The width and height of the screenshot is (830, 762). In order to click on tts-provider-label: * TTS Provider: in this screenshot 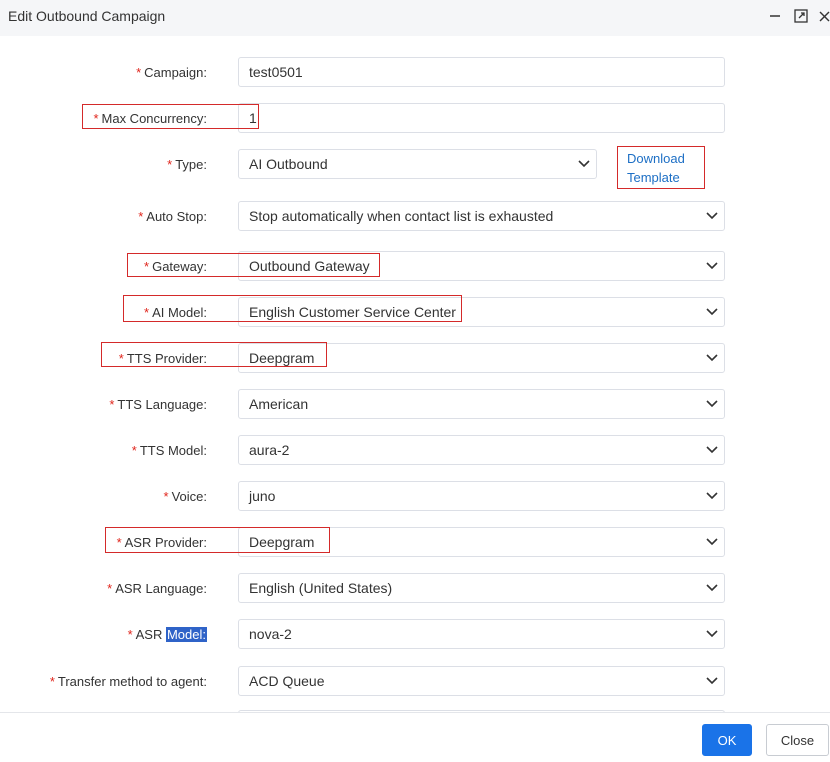, I will do `click(162, 358)`.